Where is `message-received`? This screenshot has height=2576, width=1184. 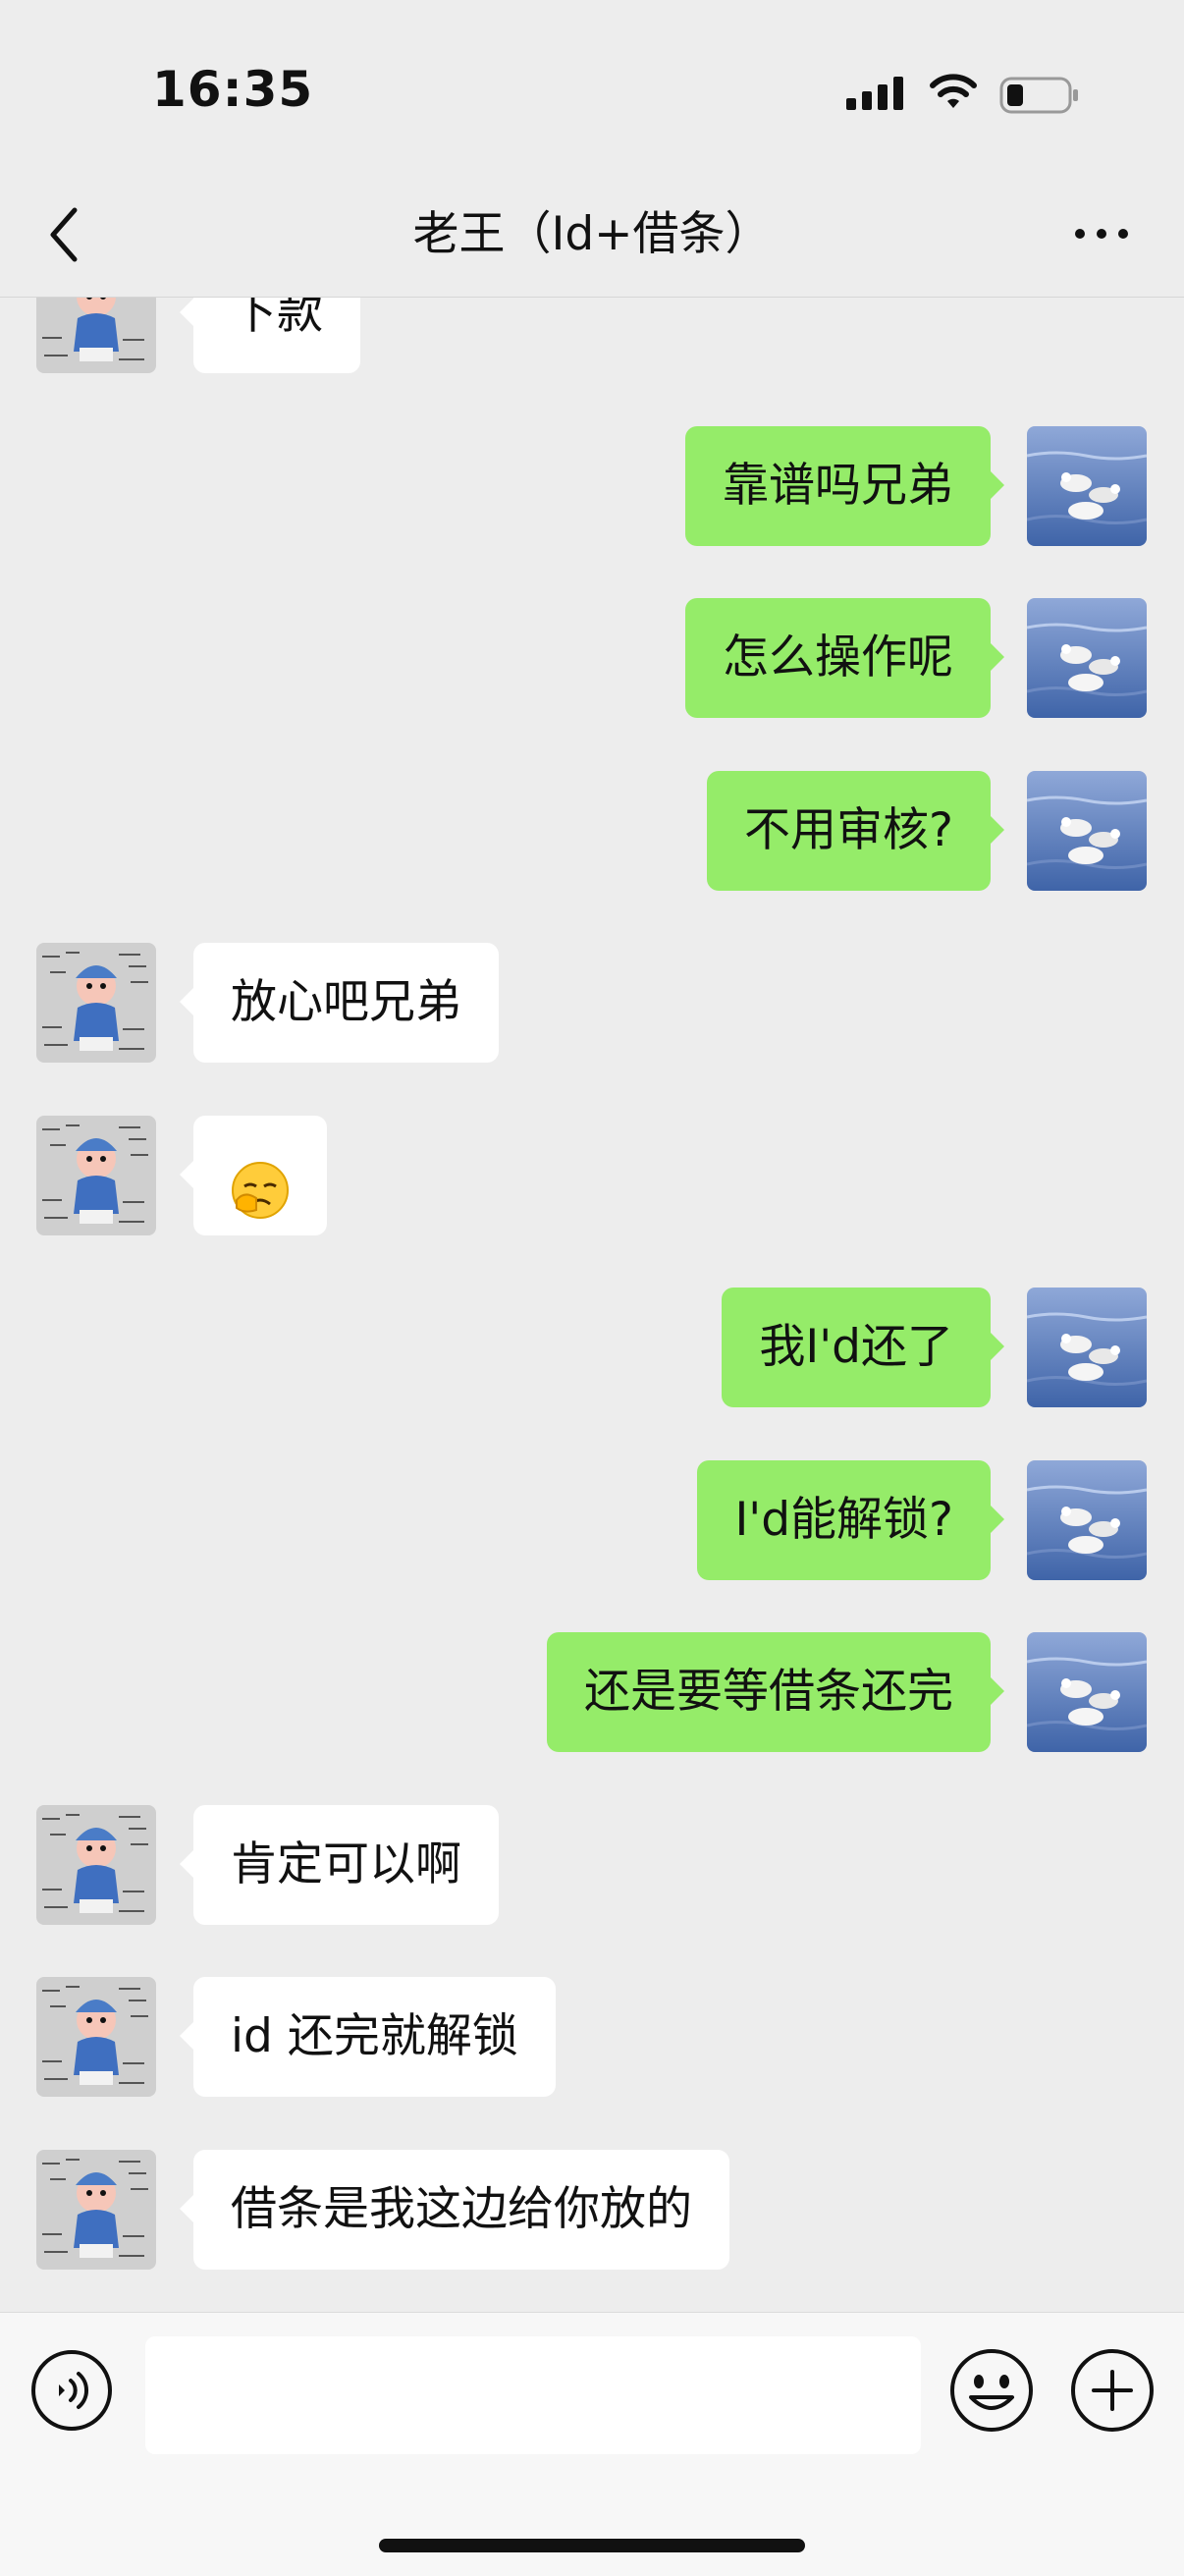
message-received is located at coordinates (592, 1176).